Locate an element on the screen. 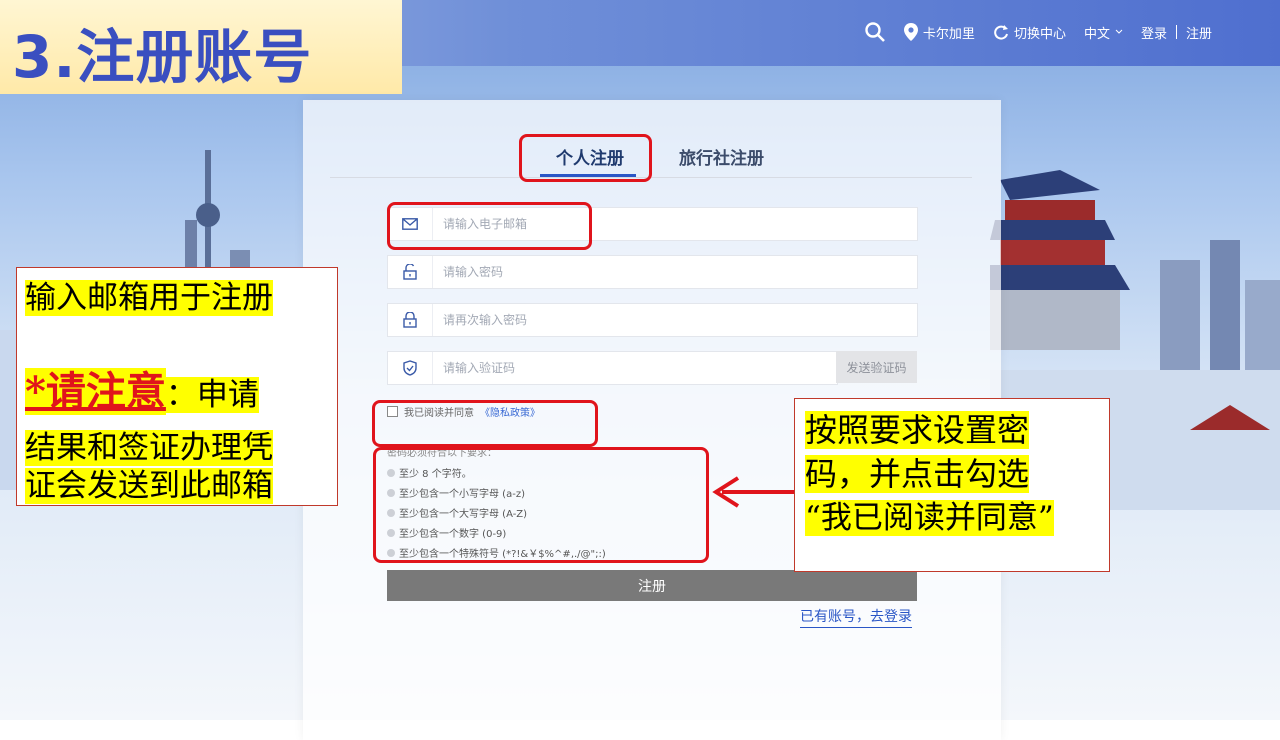  confirm-password-field-wrapper is located at coordinates (652, 320).